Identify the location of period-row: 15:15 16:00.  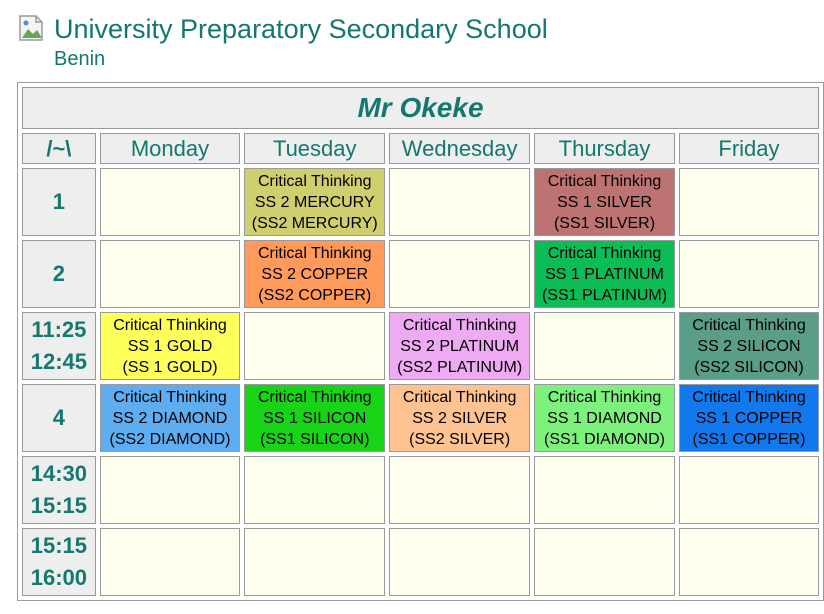
(420, 562).